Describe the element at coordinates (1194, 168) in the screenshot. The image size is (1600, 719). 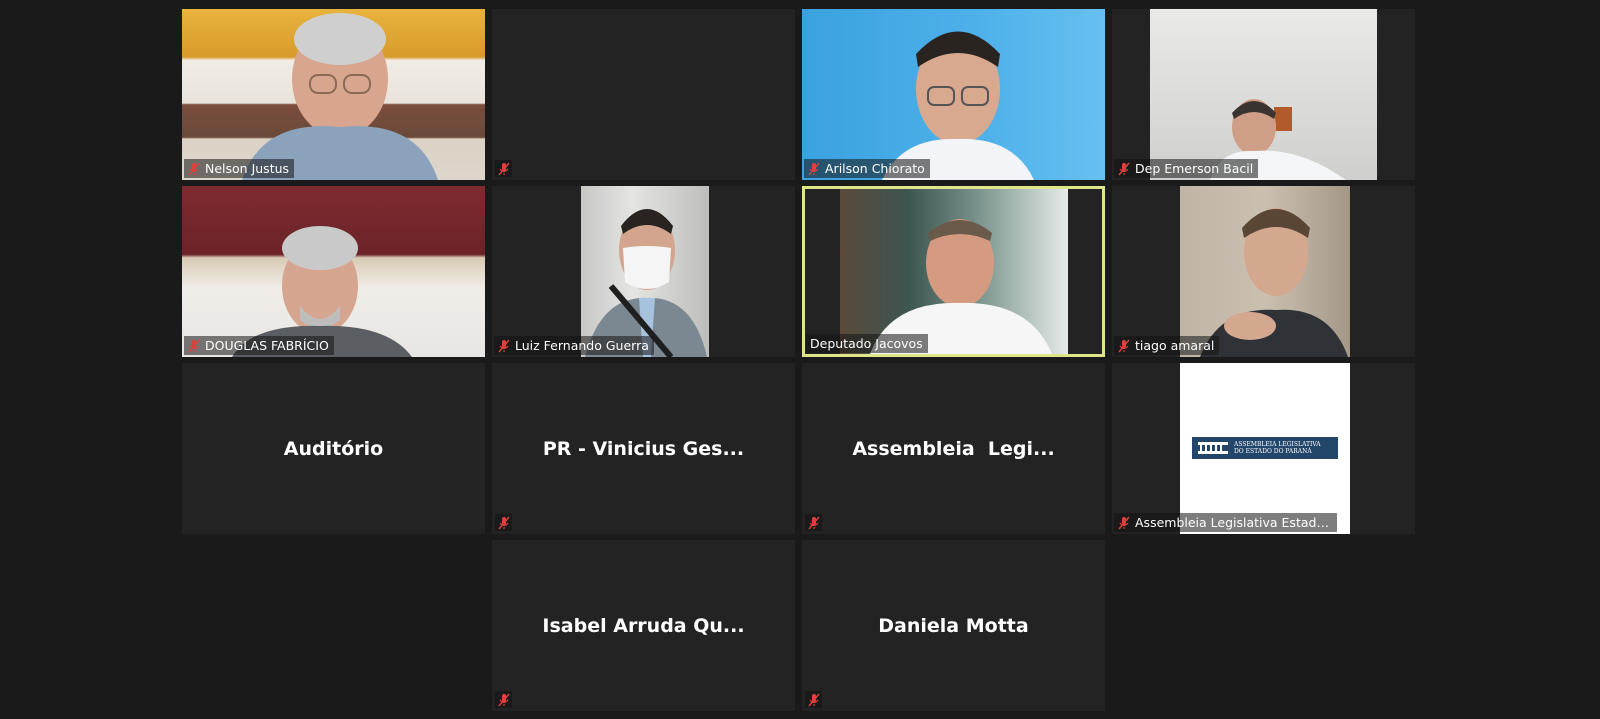
I see `participant-name: Dep Emerson Bacil` at that location.